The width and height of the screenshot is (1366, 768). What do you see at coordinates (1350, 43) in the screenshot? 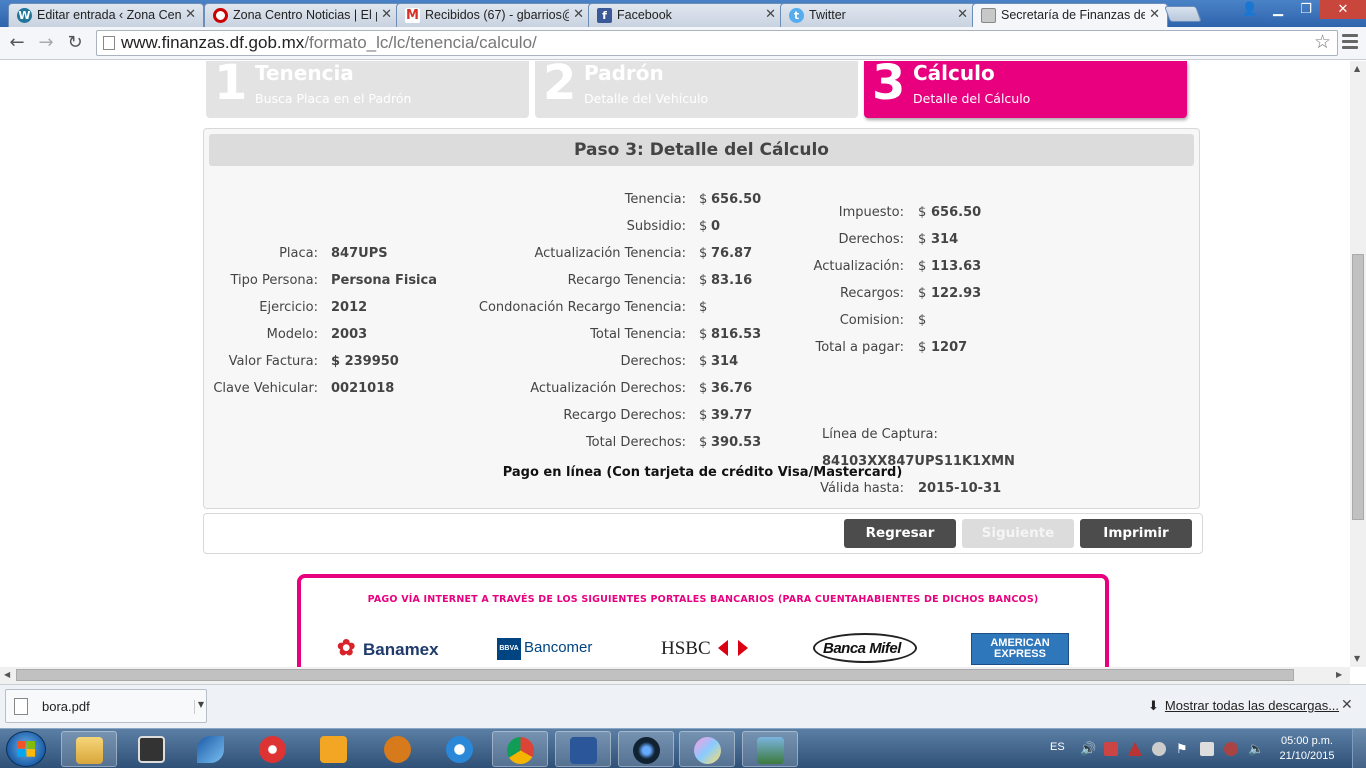
I see `chrome-menu-icon` at bounding box center [1350, 43].